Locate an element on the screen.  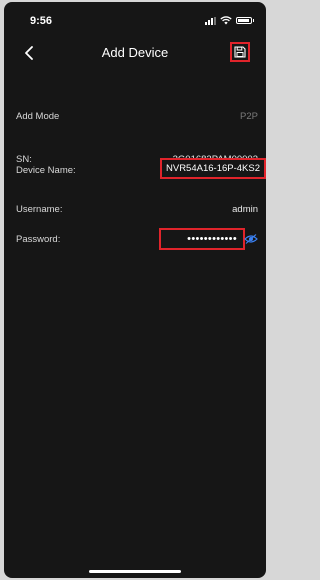
device-name-label: Device Name: is located at coordinates (46, 170).